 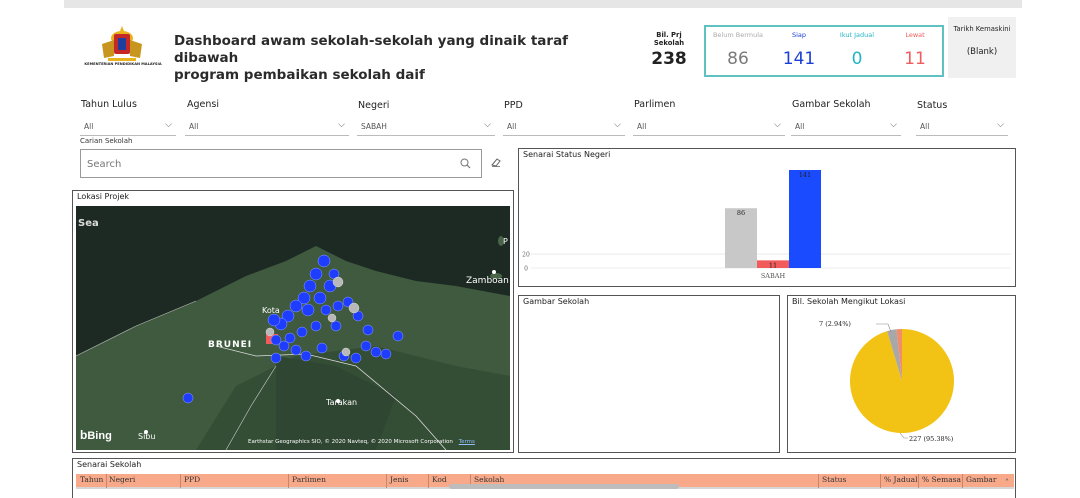 What do you see at coordinates (342, 402) in the screenshot?
I see `map-label-tarakan: Tarakan` at bounding box center [342, 402].